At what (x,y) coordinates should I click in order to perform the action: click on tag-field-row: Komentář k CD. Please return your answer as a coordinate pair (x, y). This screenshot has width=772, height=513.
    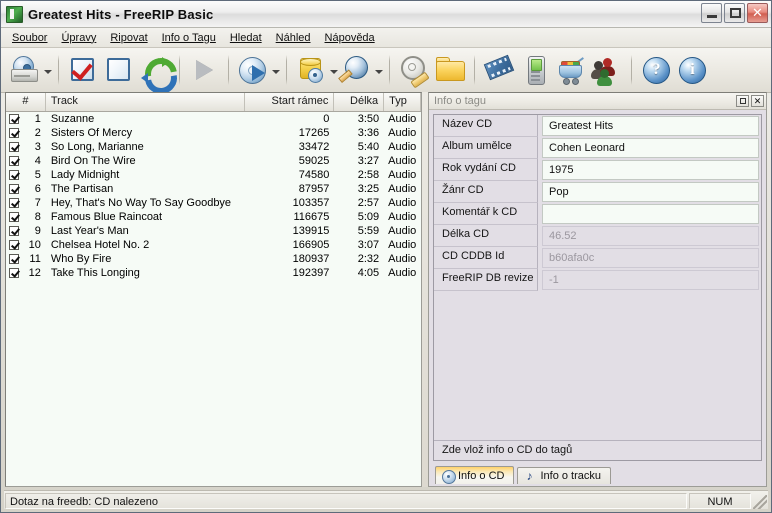
    Looking at the image, I should click on (597, 214).